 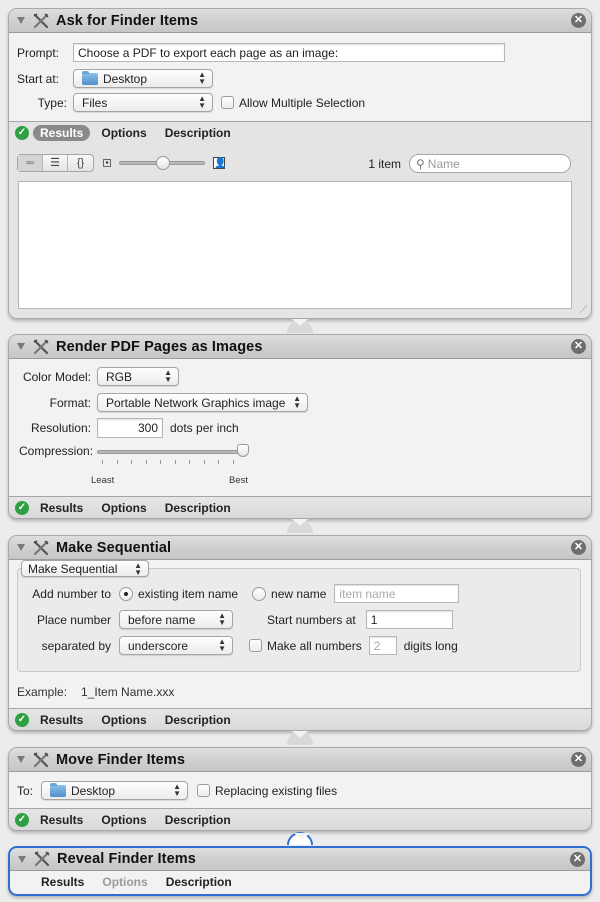 I want to click on action-footer: Results Options Description, so click(x=300, y=882).